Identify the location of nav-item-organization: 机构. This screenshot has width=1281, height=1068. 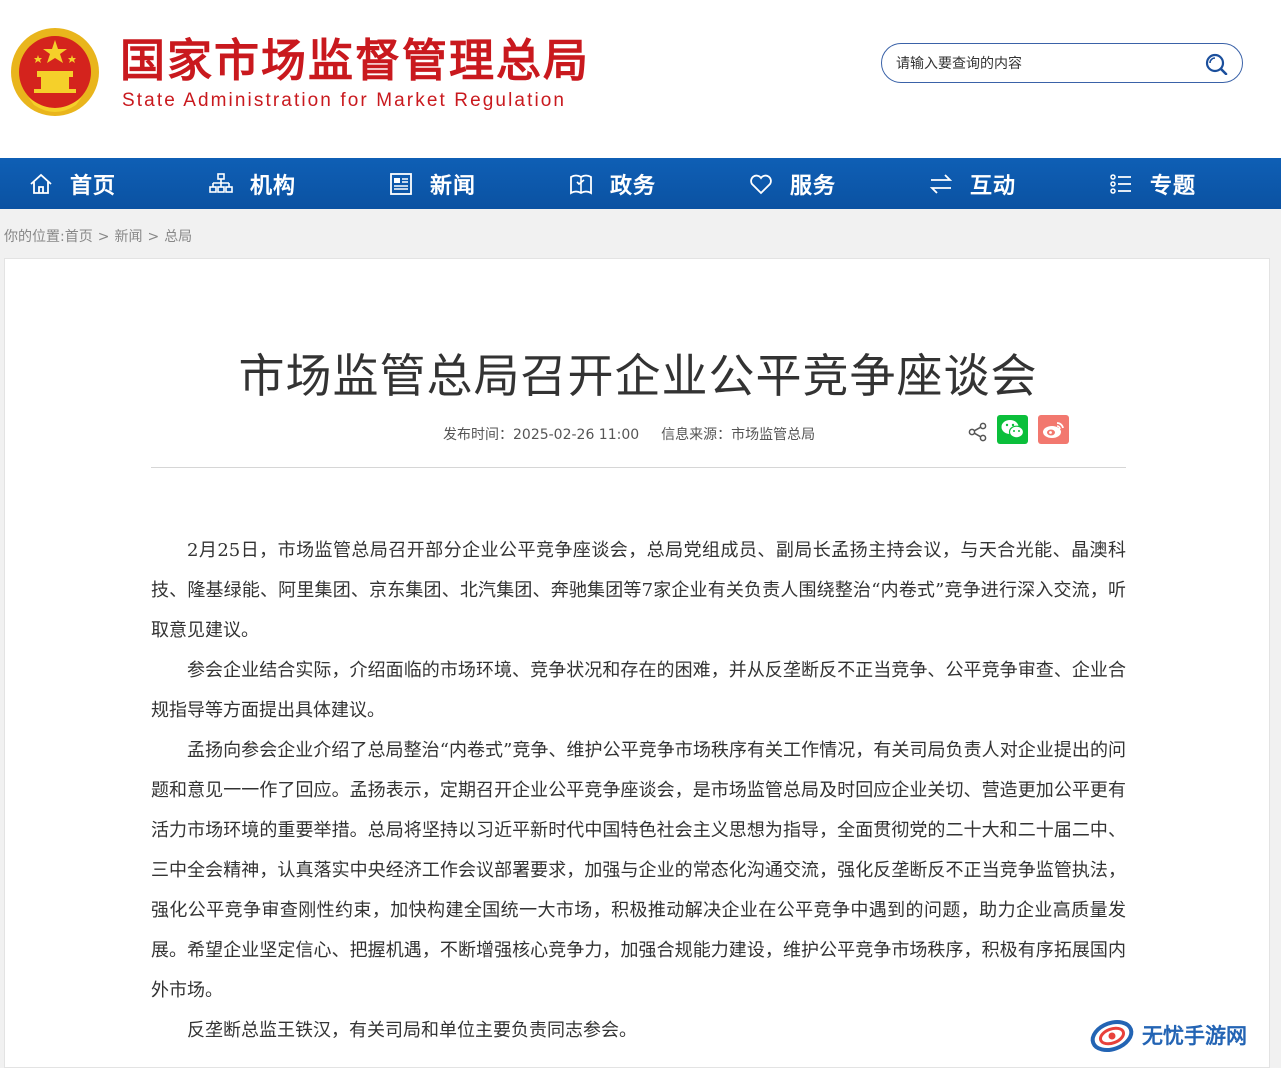
(252, 183).